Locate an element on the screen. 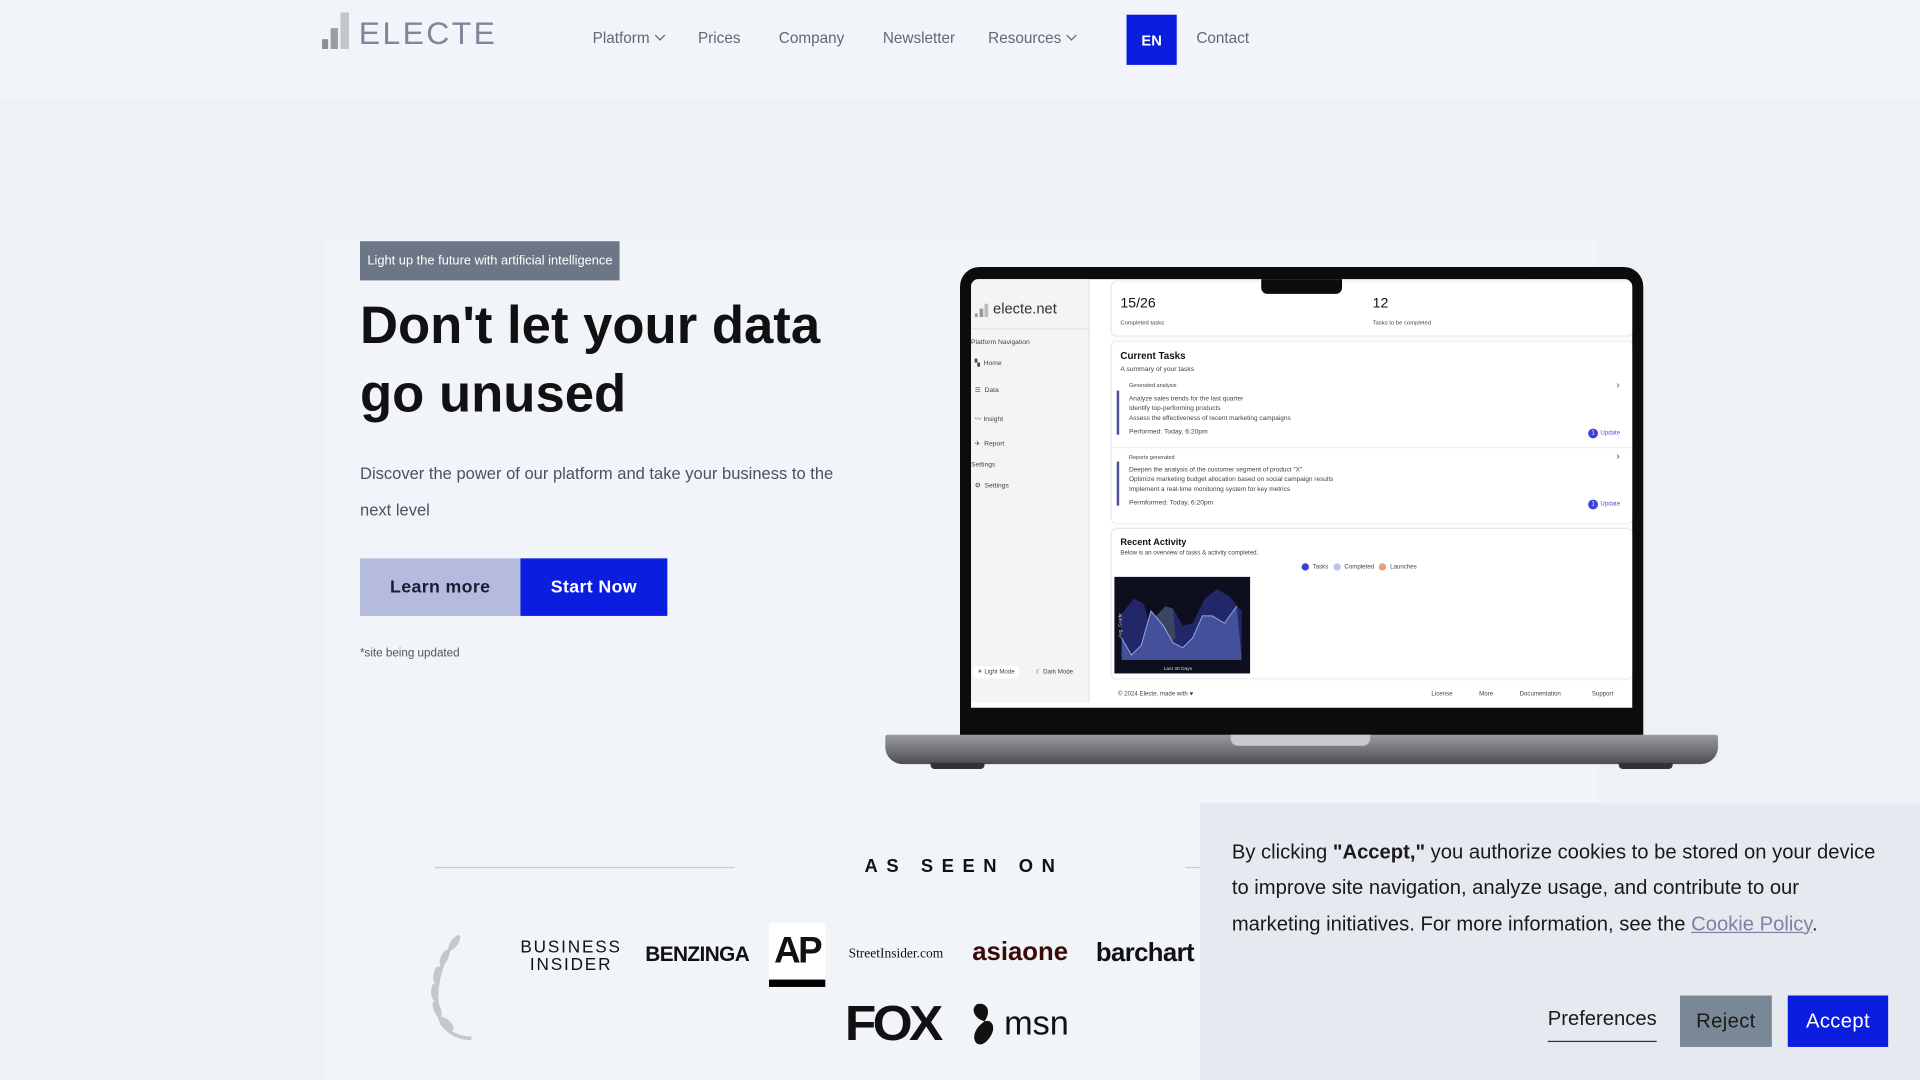 This screenshot has width=1920, height=1080. nav-resources: Resources is located at coordinates (1032, 38).